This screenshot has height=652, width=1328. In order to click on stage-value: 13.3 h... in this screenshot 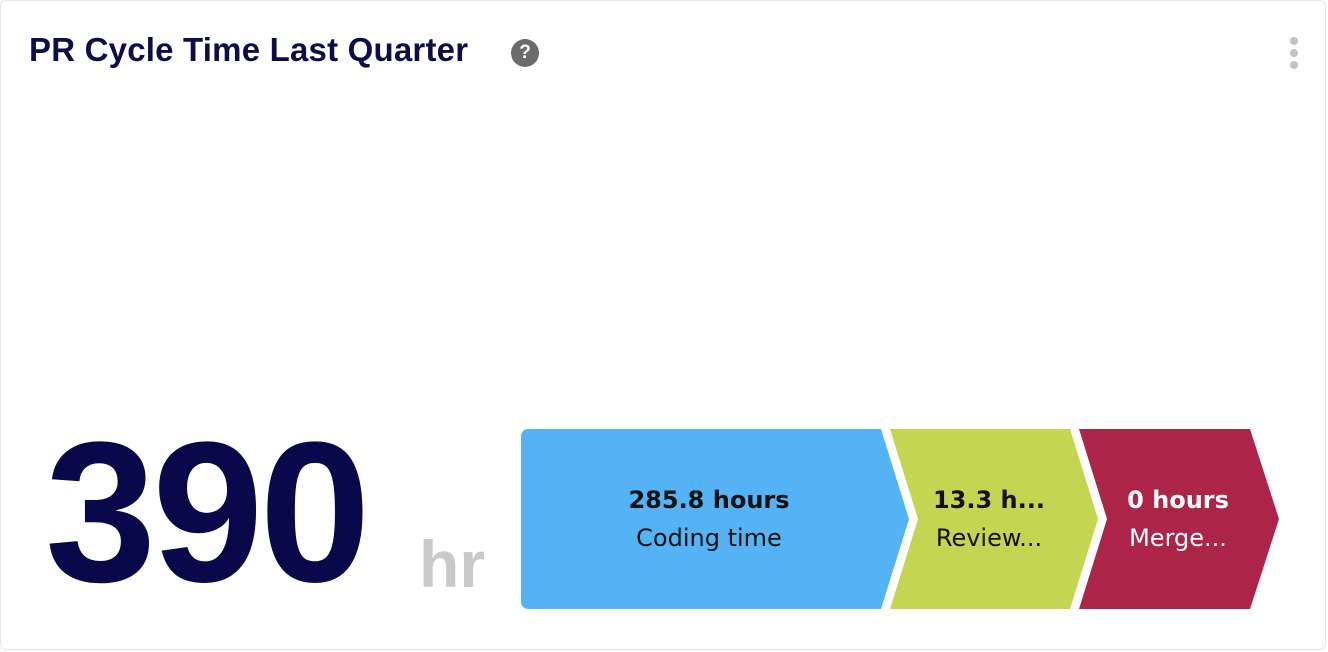, I will do `click(988, 500)`.